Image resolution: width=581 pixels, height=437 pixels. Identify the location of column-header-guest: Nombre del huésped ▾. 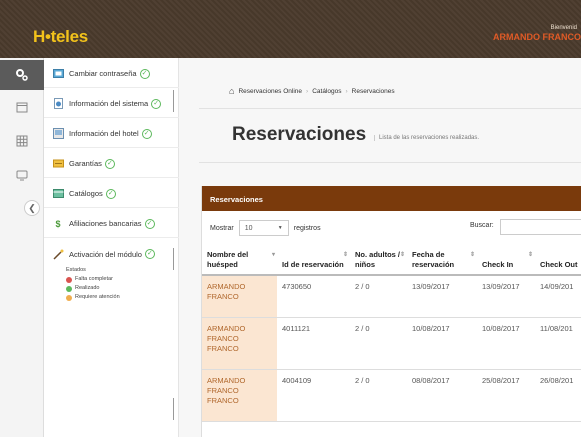
(239, 261).